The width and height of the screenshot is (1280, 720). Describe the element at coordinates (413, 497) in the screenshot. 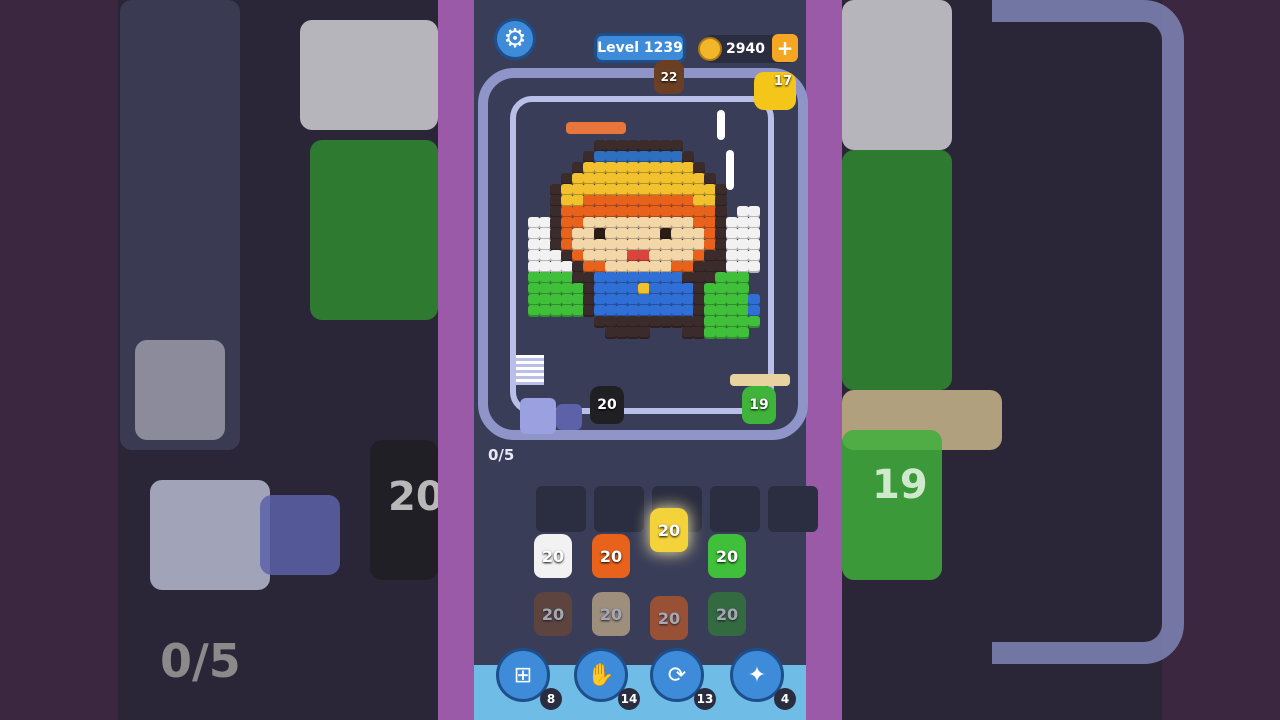

I see `ghost-count: 20` at that location.